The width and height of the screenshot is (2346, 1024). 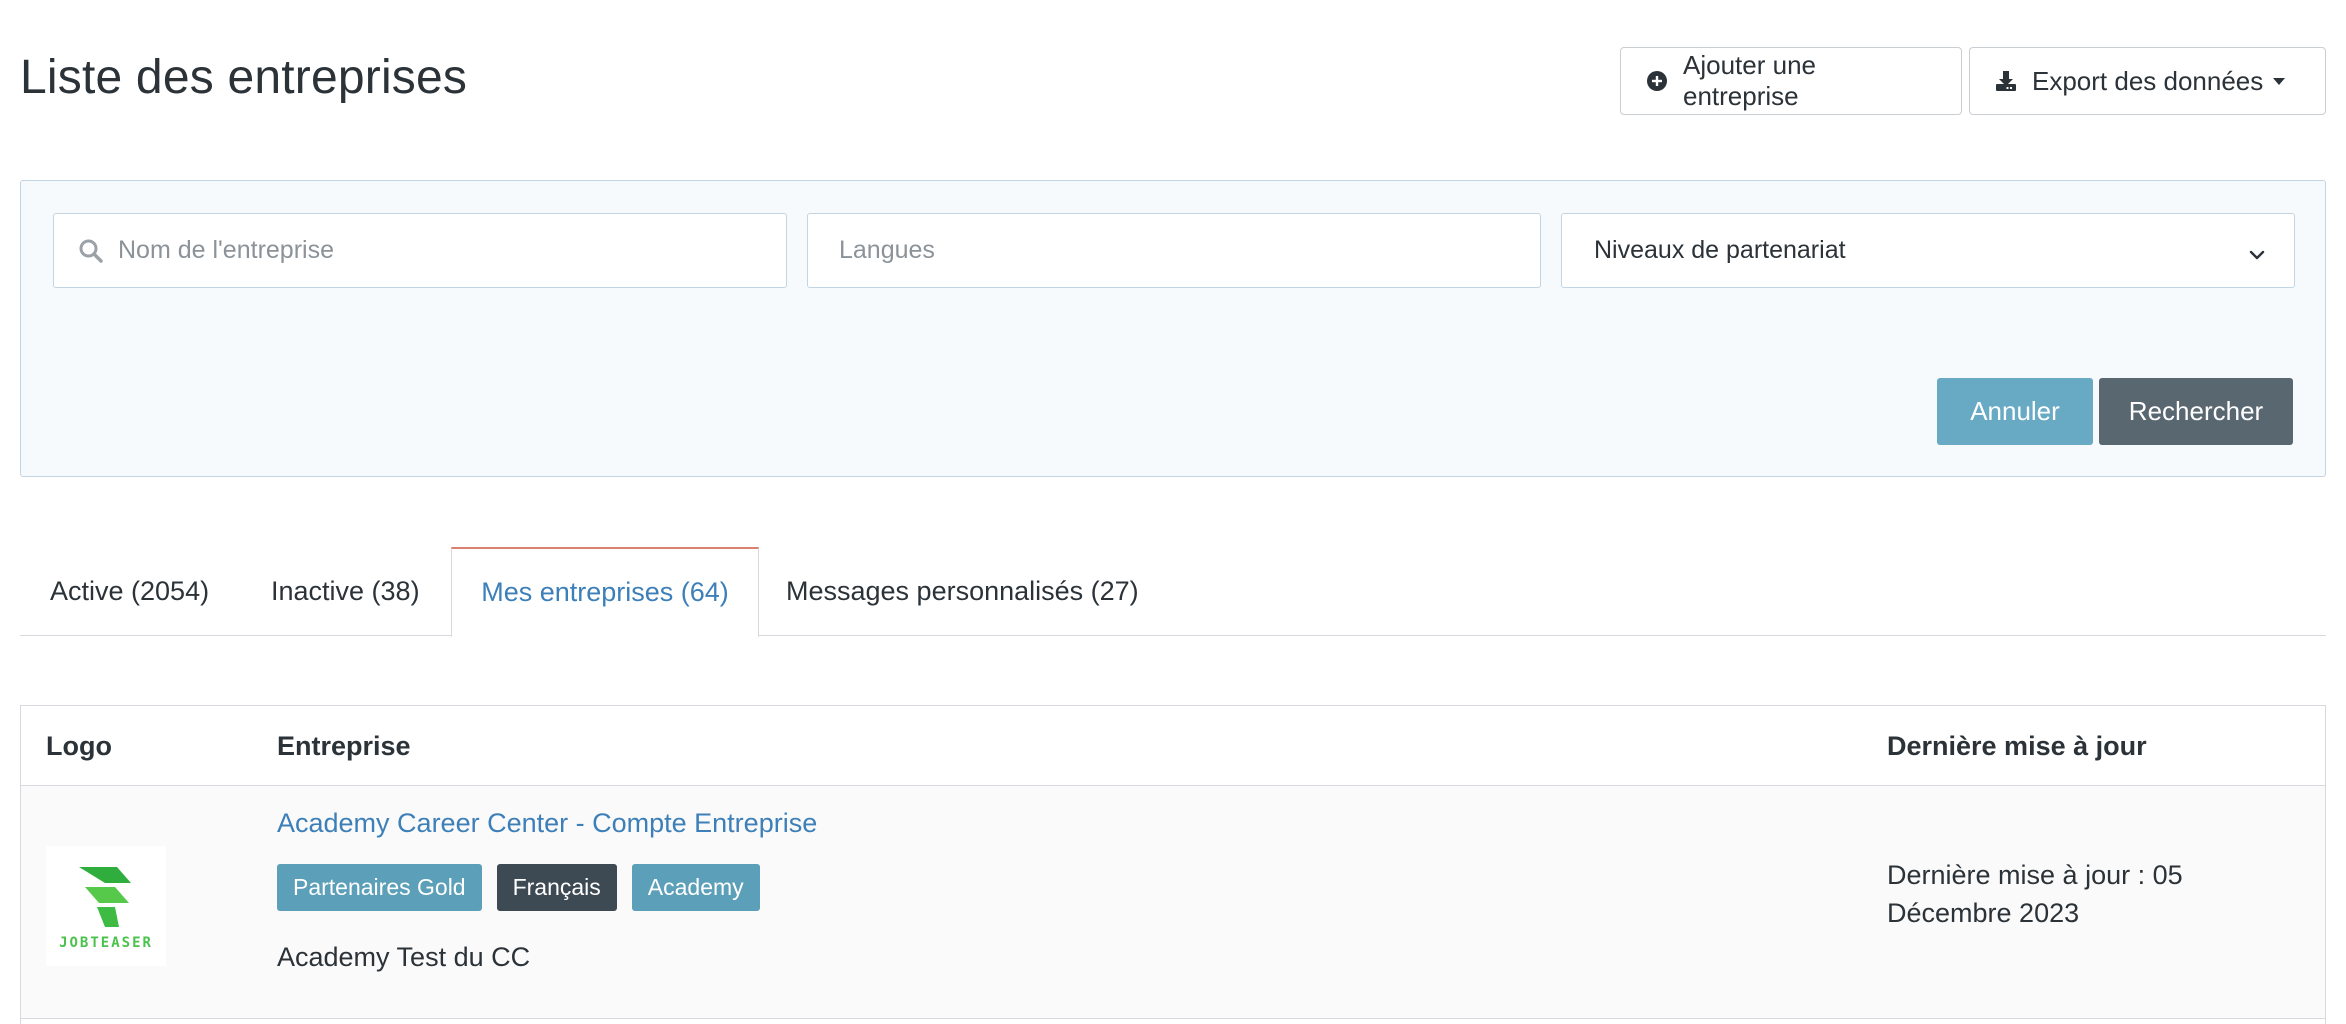 I want to click on tab-active: Active (2054), so click(x=129, y=591).